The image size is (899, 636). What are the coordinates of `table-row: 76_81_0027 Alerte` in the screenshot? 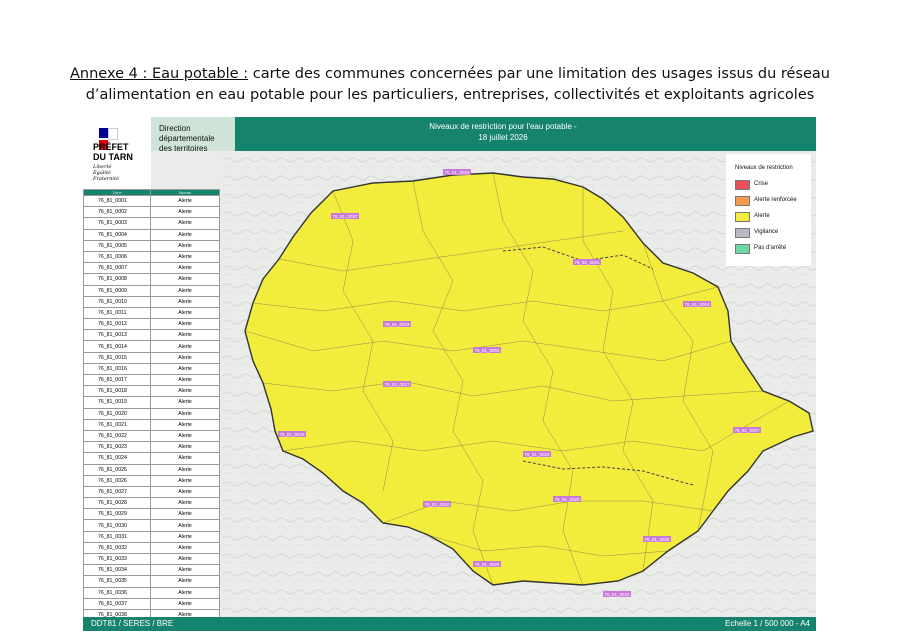 It's located at (151, 492).